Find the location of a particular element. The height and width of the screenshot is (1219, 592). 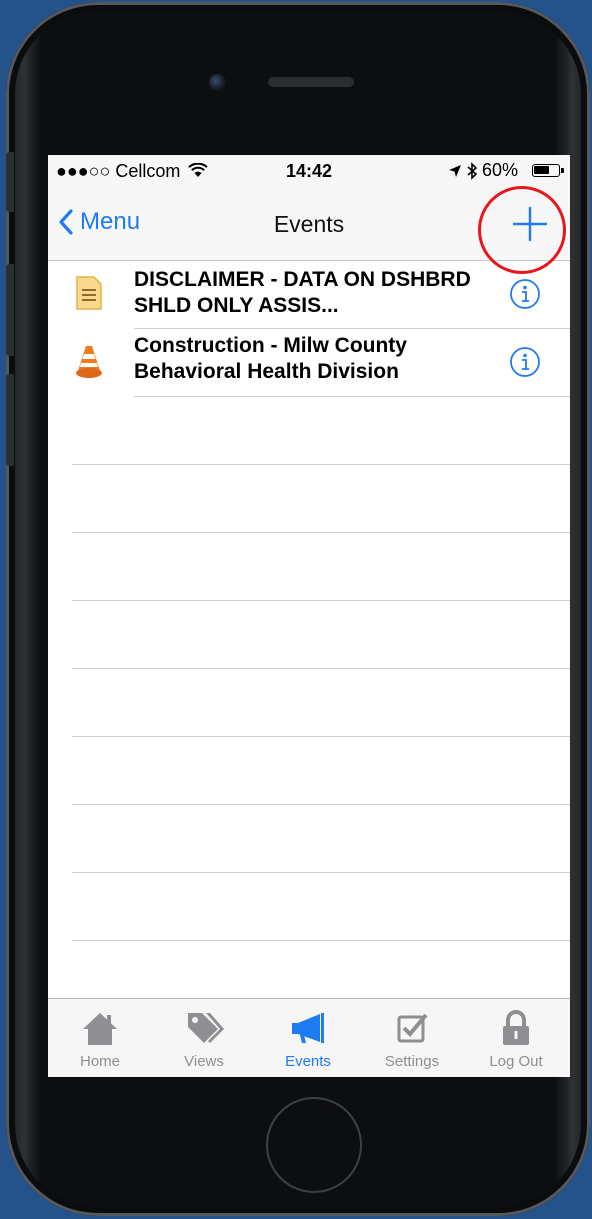

document-icon is located at coordinates (89, 293).